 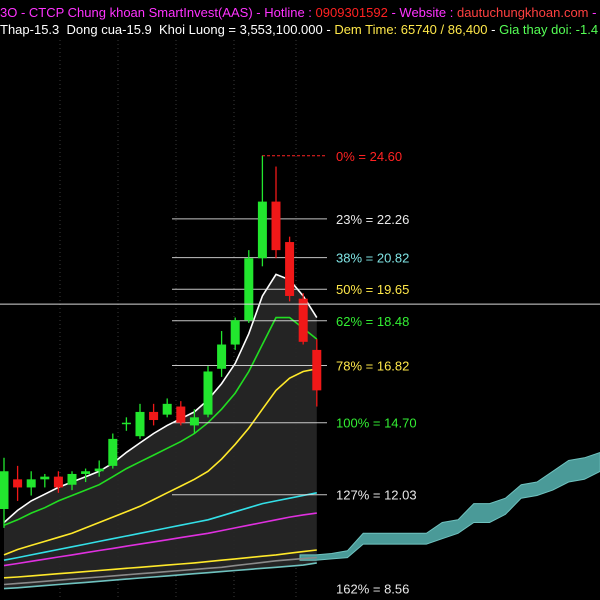 What do you see at coordinates (523, 12) in the screenshot?
I see `website-link: dautuchungkhoan.com` at bounding box center [523, 12].